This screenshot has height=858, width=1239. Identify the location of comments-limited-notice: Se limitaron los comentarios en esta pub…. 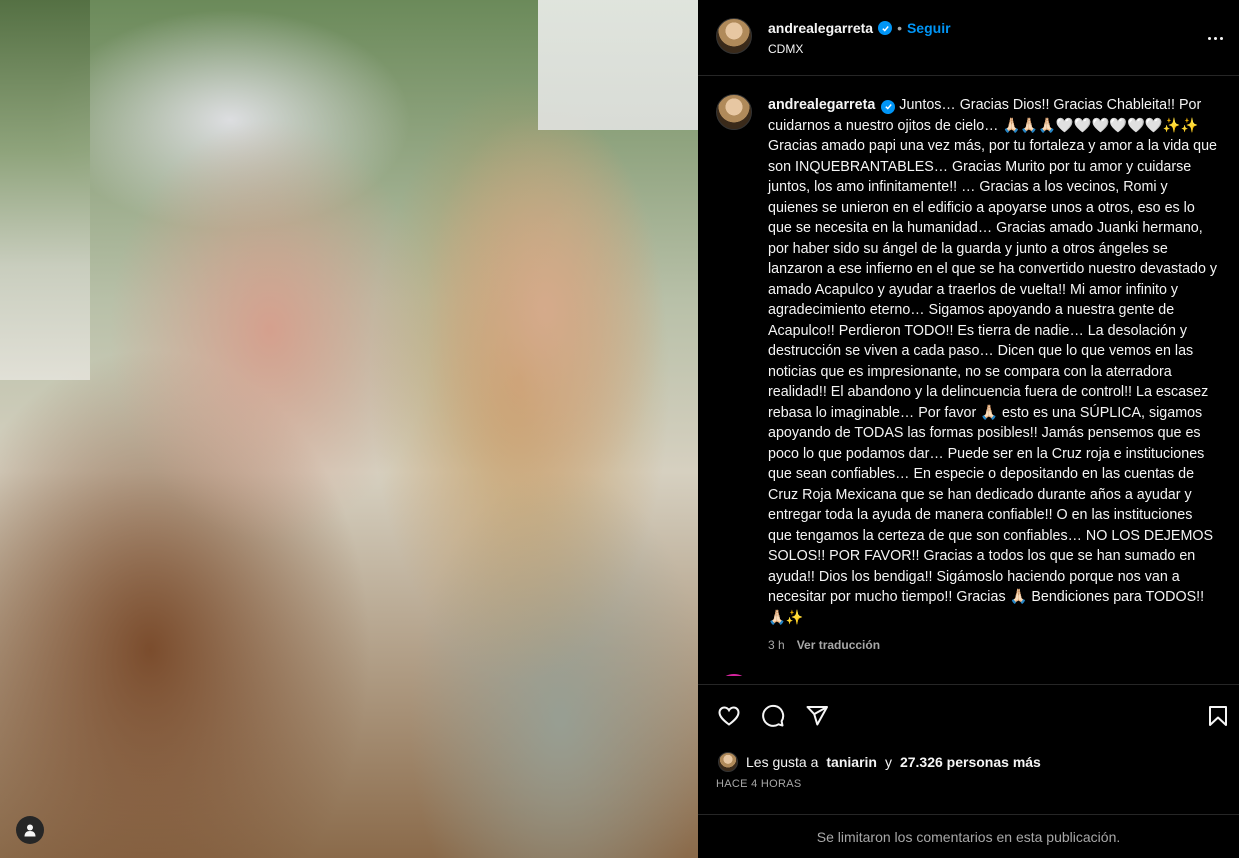
(968, 836).